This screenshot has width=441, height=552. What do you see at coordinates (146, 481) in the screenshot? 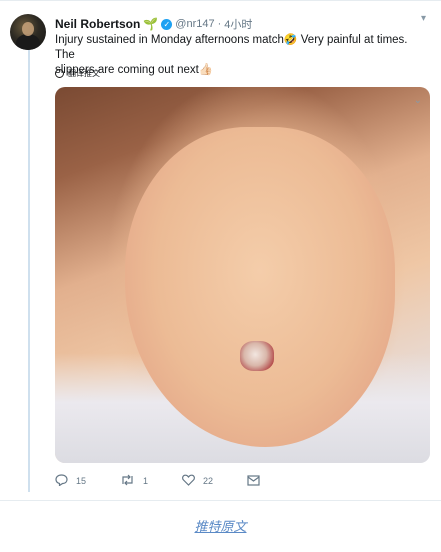
I see `retweet-count: 1` at bounding box center [146, 481].